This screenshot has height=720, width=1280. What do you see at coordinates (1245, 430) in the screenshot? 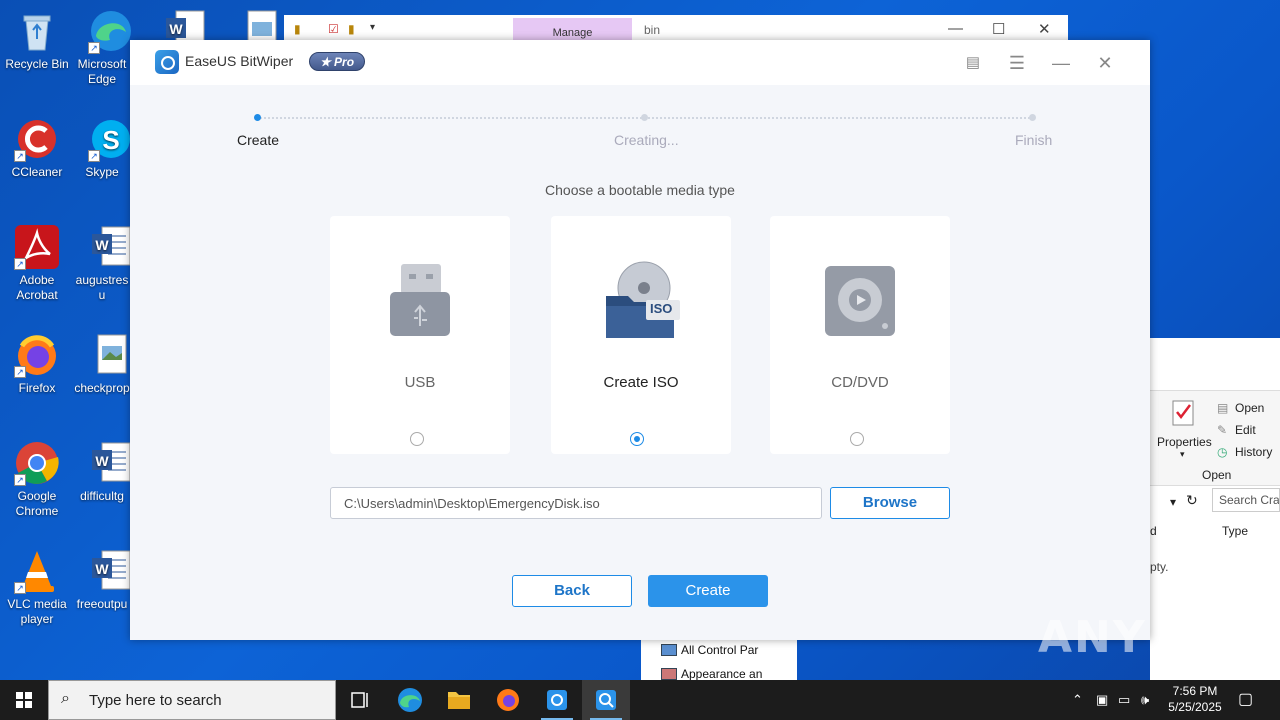
I see `edit-button: Edit` at bounding box center [1245, 430].